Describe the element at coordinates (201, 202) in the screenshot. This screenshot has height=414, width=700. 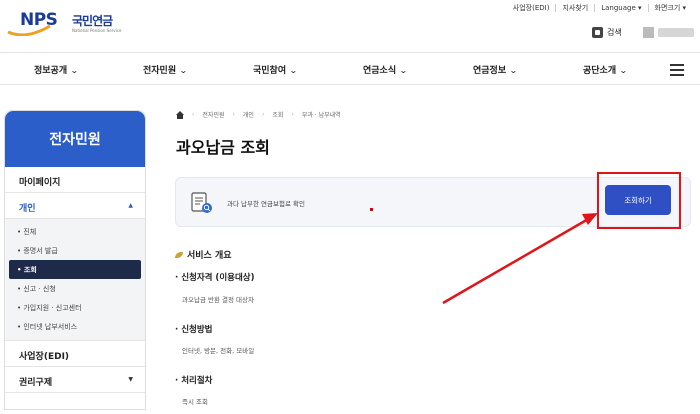
I see `document-search-icon` at that location.